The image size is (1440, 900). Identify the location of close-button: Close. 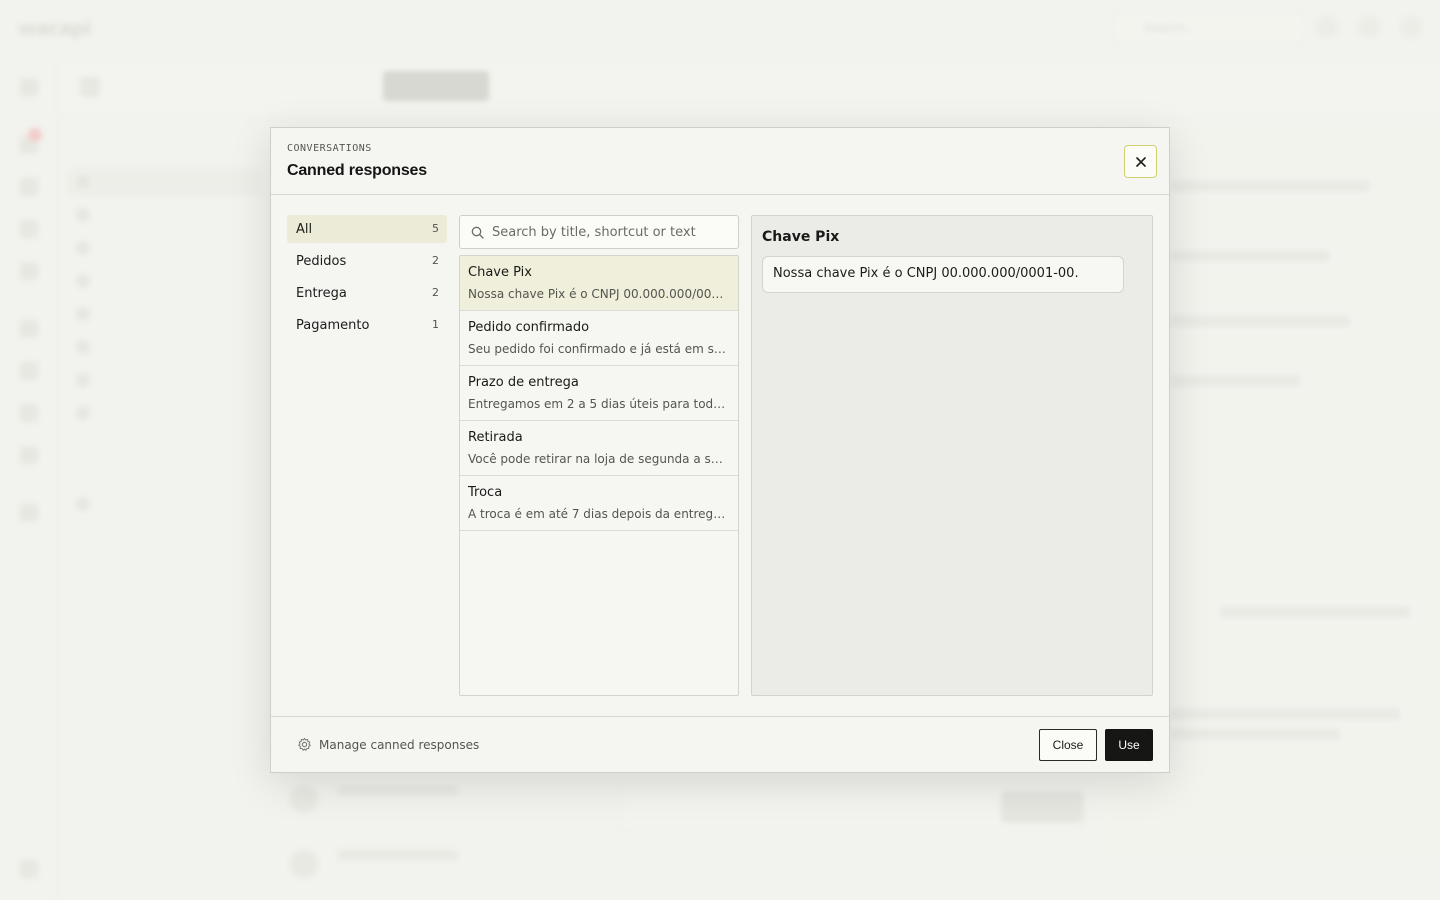
(1068, 745).